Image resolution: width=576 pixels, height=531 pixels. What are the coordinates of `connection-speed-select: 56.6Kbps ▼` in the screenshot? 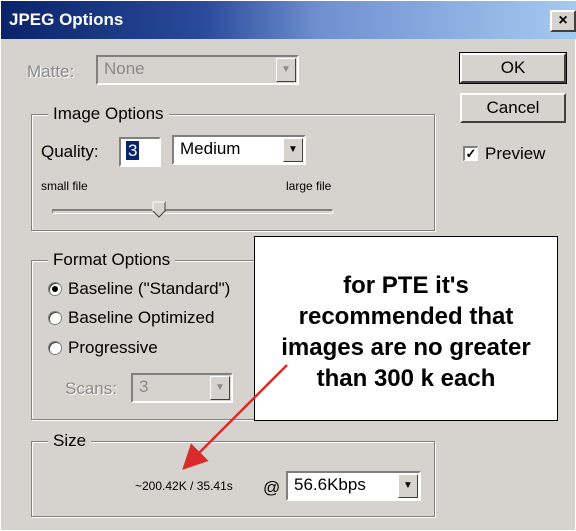 It's located at (353, 486).